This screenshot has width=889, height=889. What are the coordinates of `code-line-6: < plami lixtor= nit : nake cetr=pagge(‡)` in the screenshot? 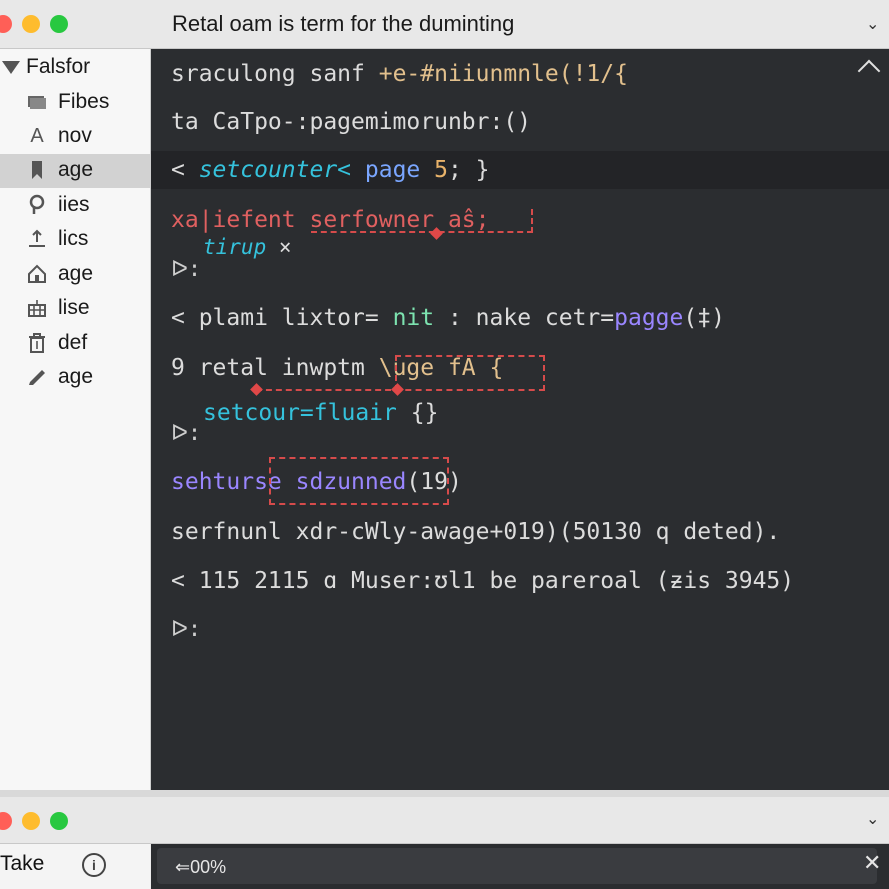 It's located at (448, 318).